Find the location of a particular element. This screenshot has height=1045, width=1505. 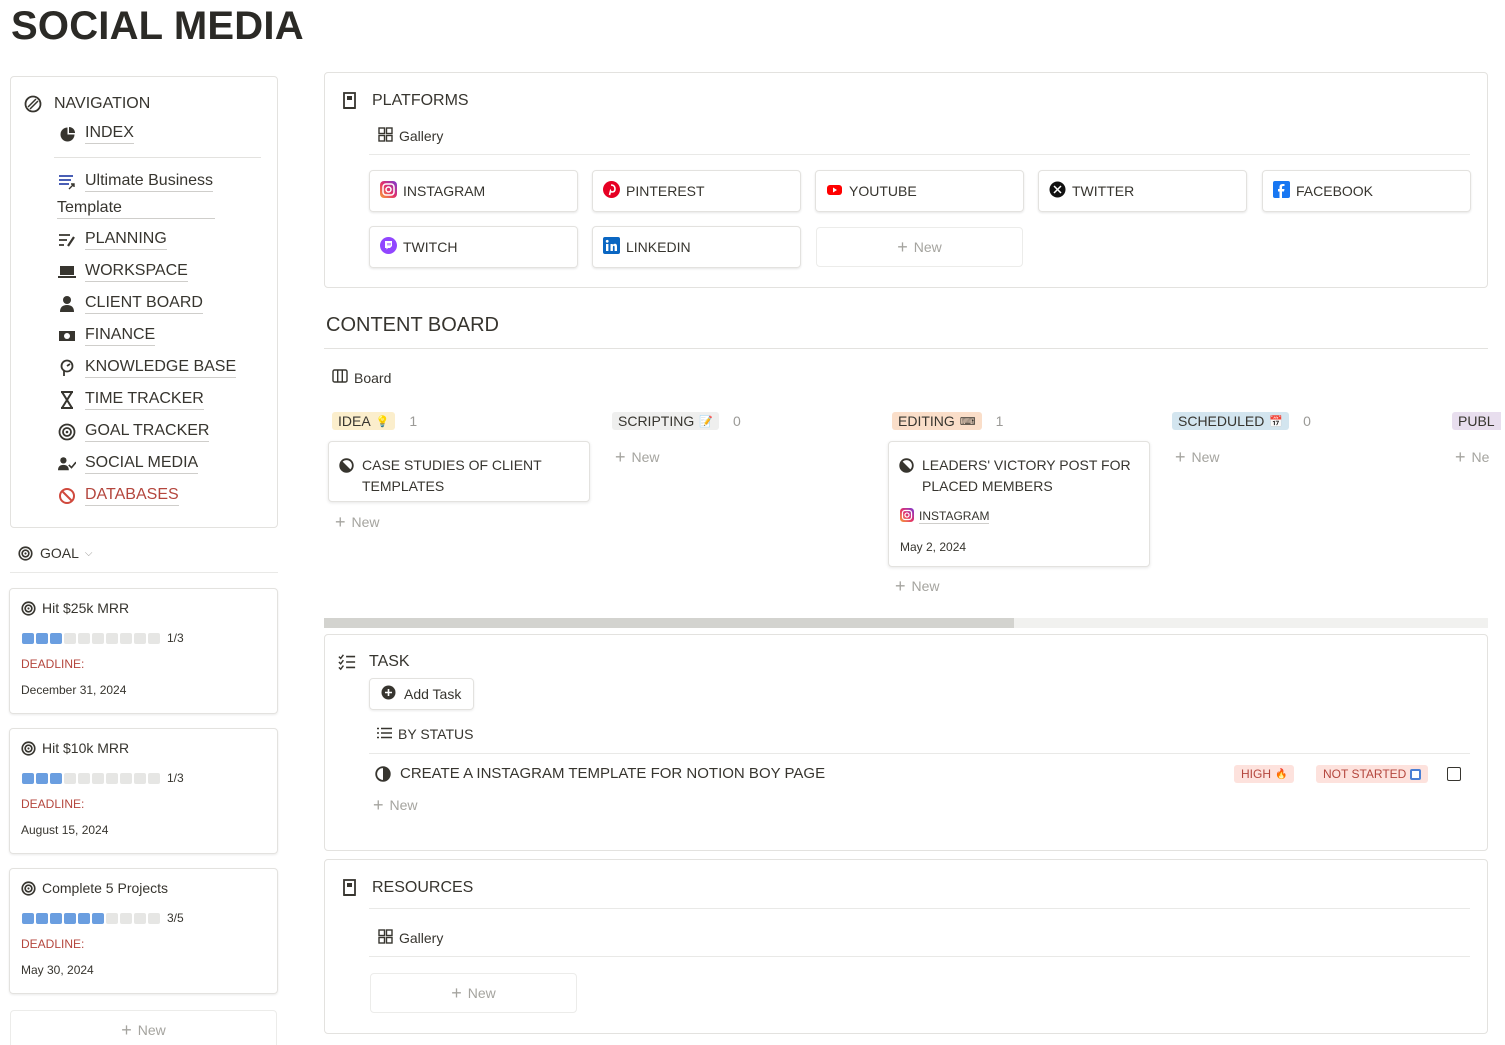

nav-item-workspace: WORKSPACE is located at coordinates (123, 272).